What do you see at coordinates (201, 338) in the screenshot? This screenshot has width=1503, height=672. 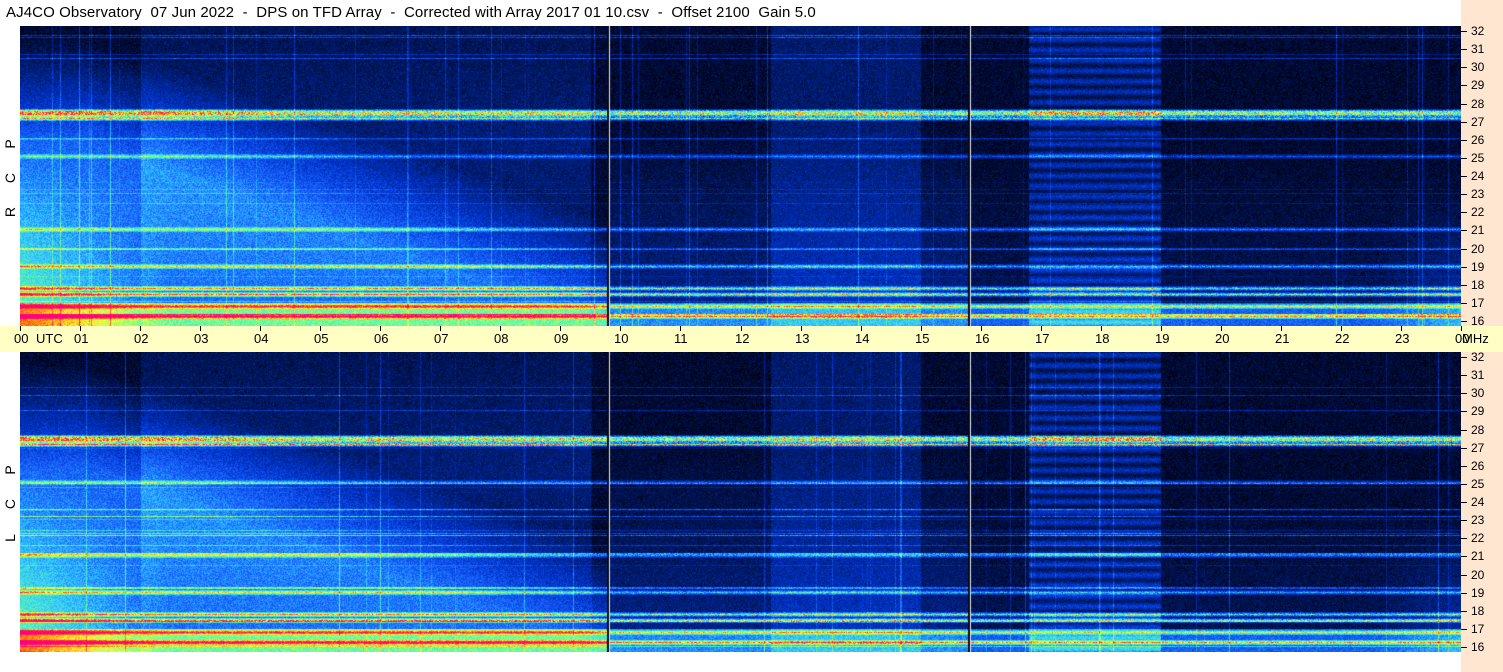 I see `time-label: 03` at bounding box center [201, 338].